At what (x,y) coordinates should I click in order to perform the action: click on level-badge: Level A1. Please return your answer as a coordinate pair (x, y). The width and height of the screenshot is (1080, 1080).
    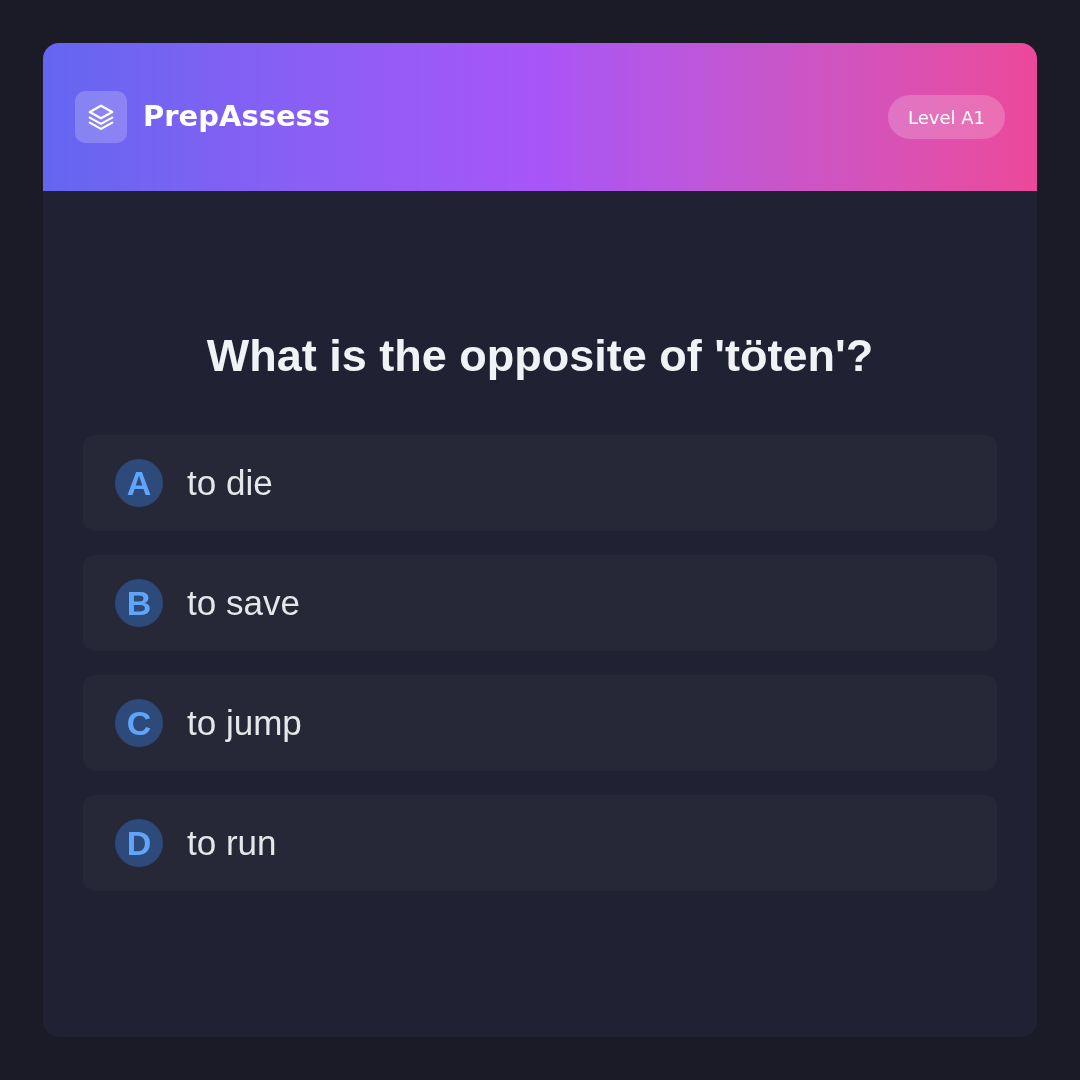
    Looking at the image, I should click on (946, 117).